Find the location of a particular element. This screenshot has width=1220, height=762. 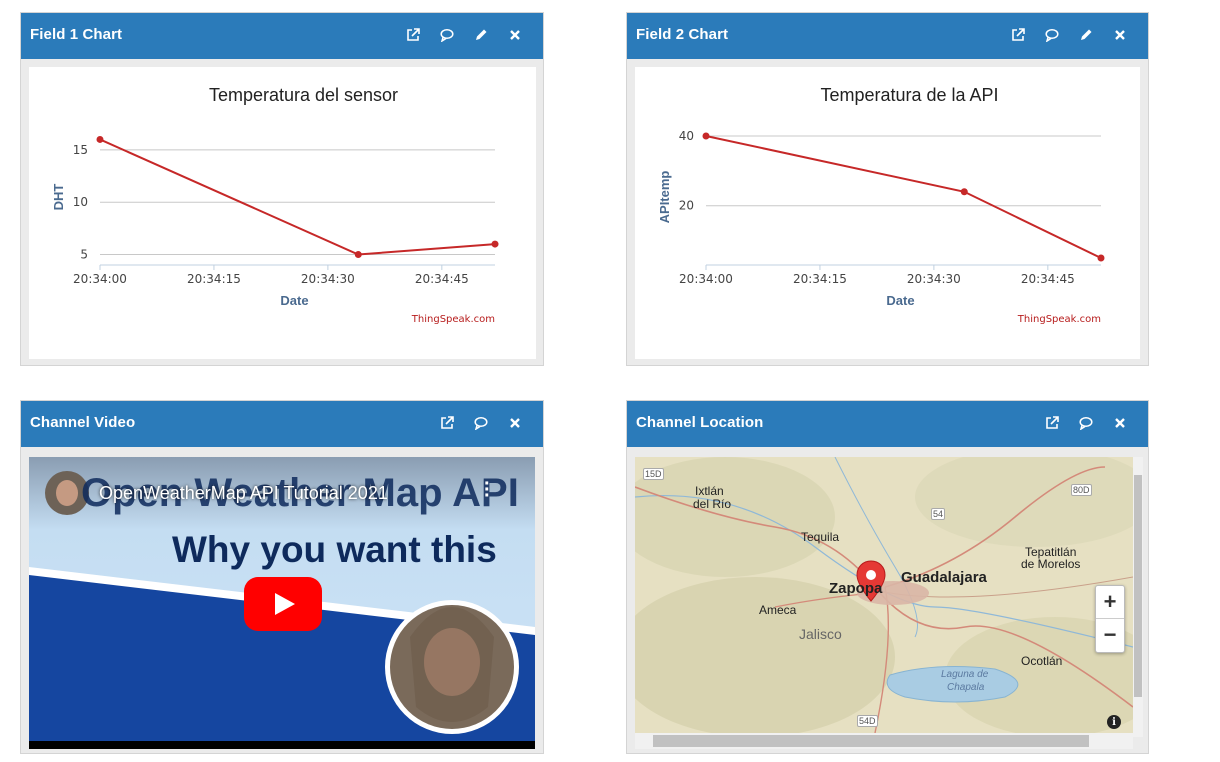

road-shield-54d: 54D is located at coordinates (867, 721).